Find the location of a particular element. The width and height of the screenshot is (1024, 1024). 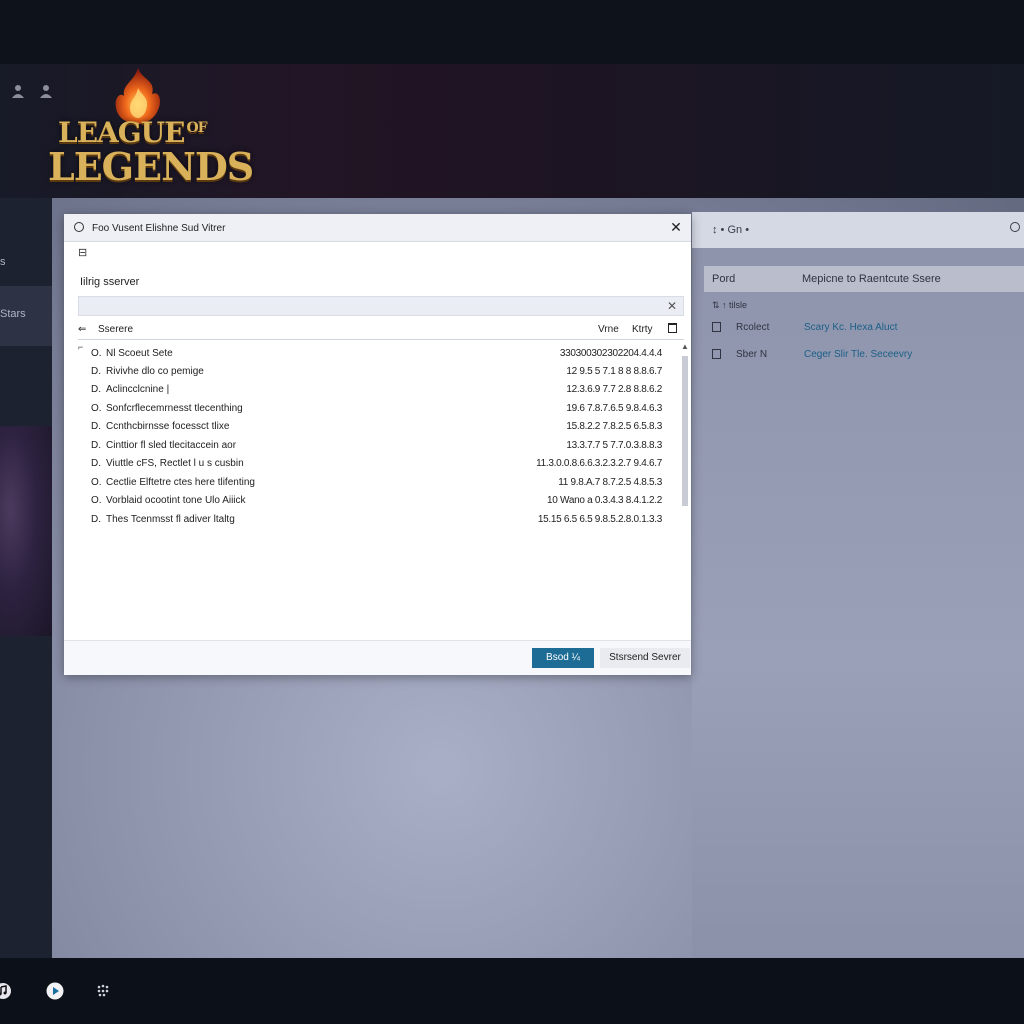

list-item: Rcolect Scary Kc. Hexa Aluct is located at coordinates (862, 328).